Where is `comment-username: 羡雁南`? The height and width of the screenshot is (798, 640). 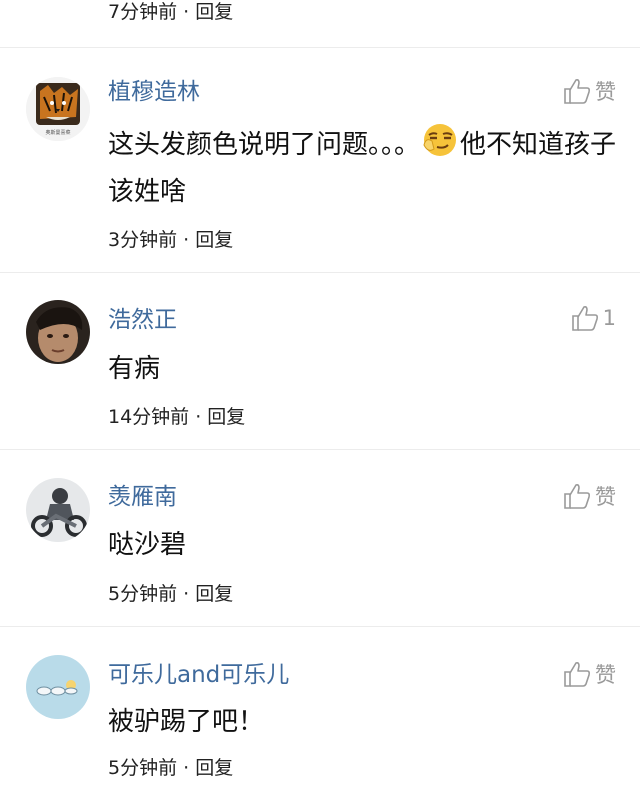
comment-username: 羡雁南 is located at coordinates (142, 497).